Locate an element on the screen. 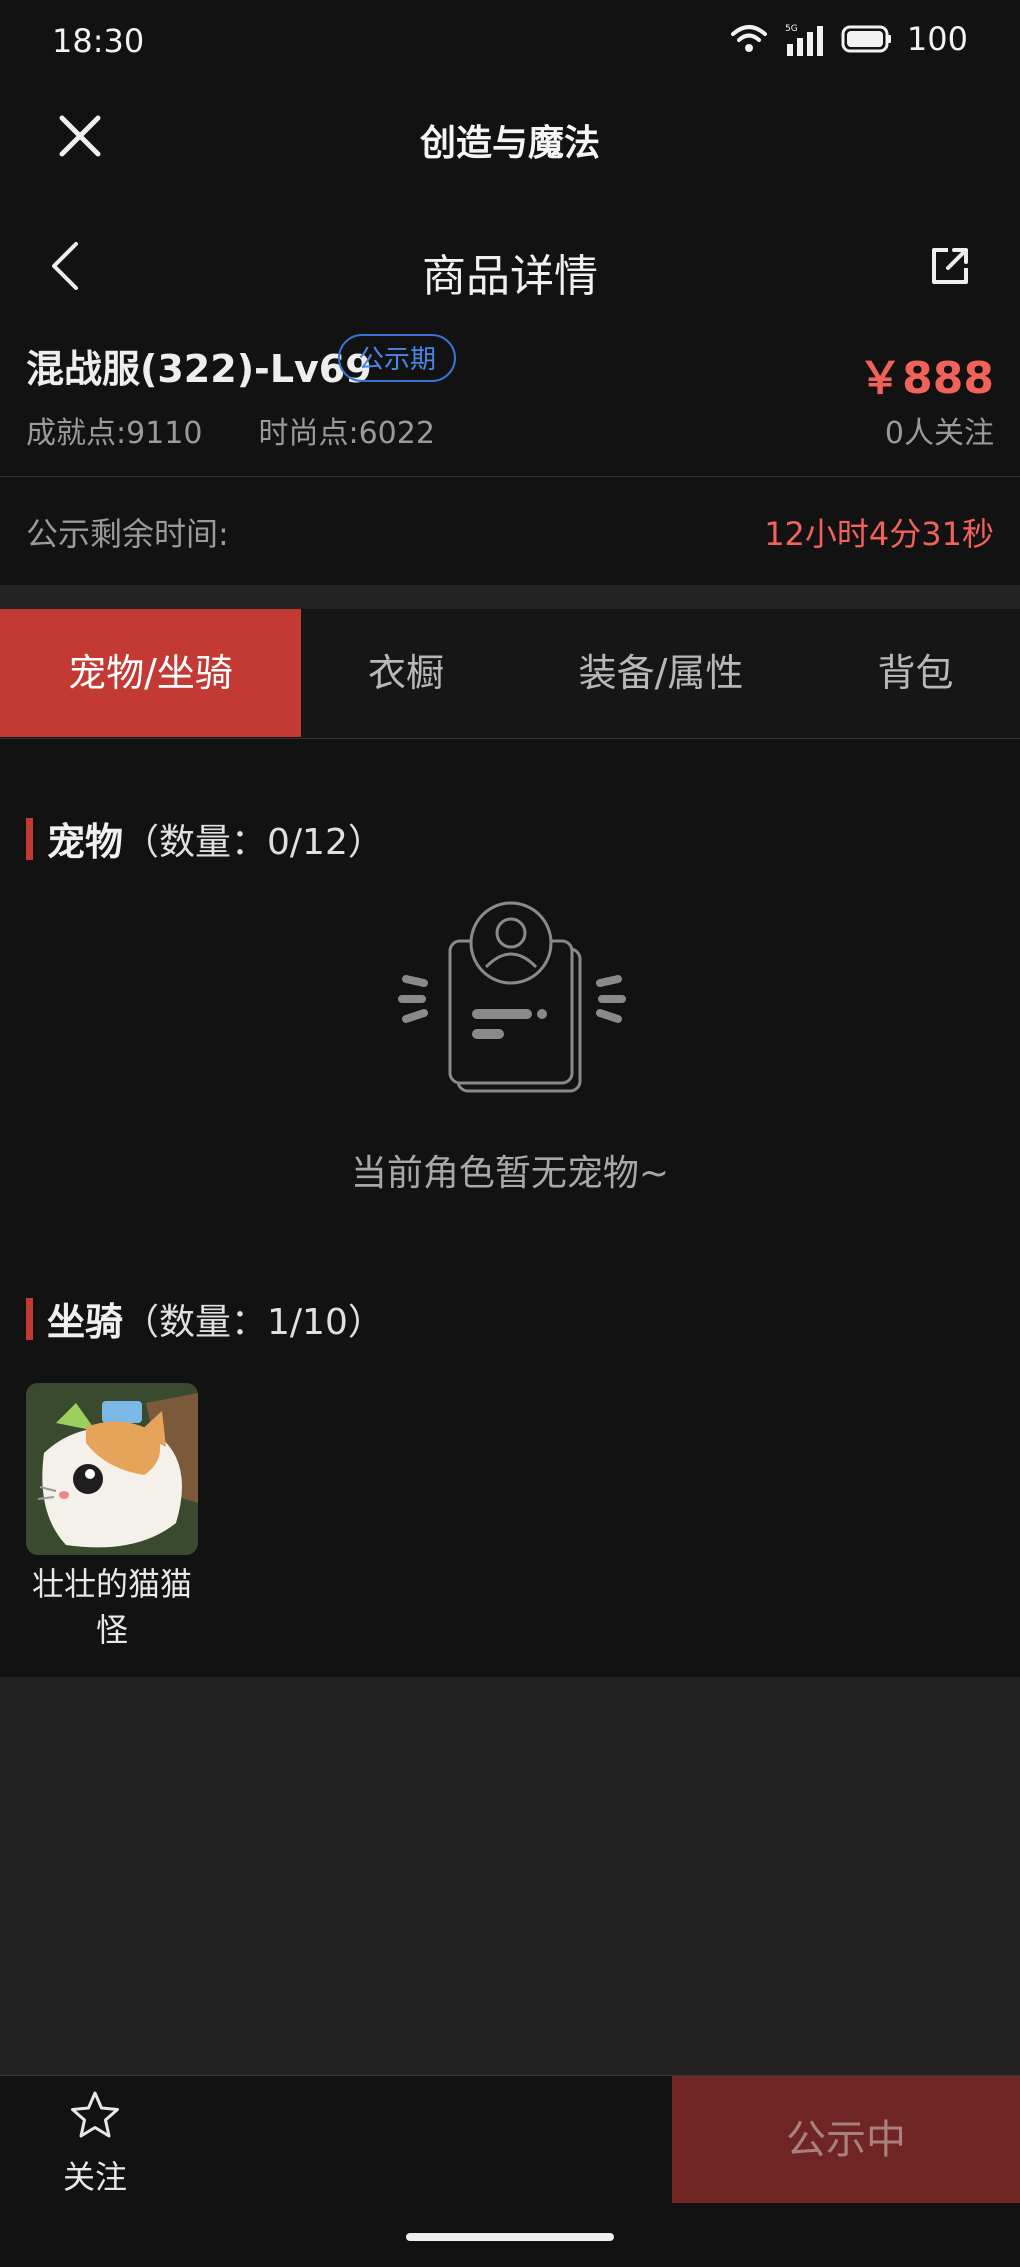 The image size is (1020, 2267). home-indicator is located at coordinates (510, 2237).